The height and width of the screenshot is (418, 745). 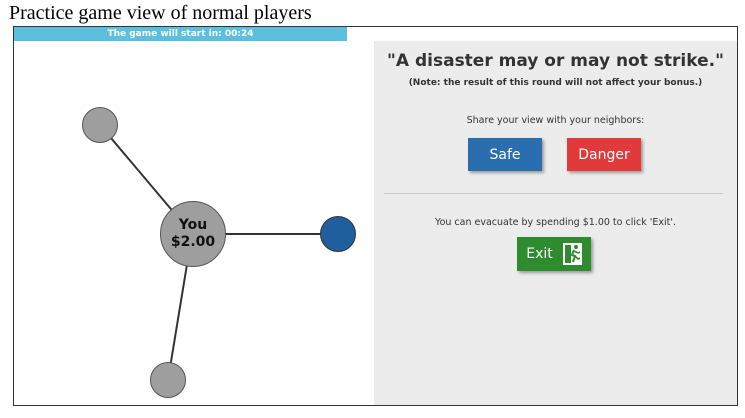 What do you see at coordinates (193, 242) in the screenshot?
I see `self-amount: $2.00` at bounding box center [193, 242].